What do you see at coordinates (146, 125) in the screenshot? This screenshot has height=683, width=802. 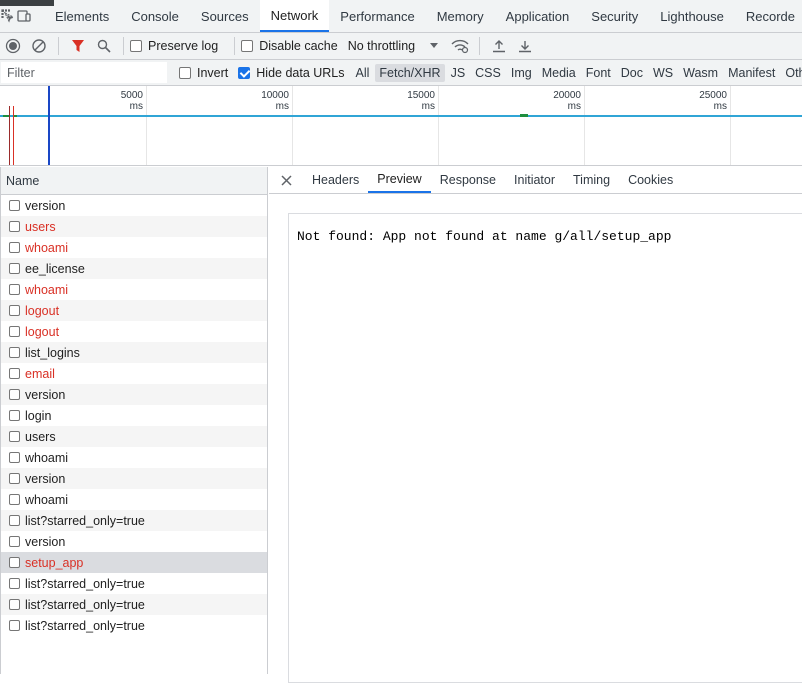 I see `timeline-gridline` at bounding box center [146, 125].